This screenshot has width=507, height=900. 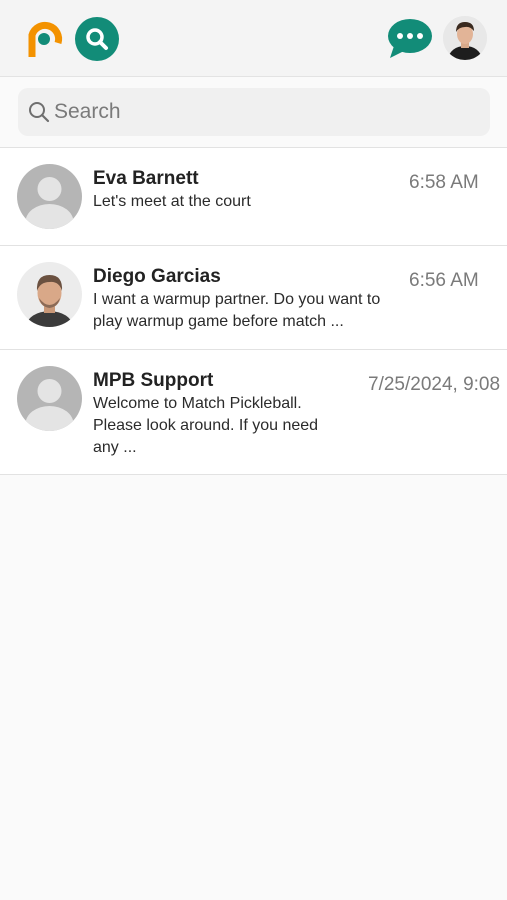 I want to click on magnifier-icon, so click(x=39, y=112).